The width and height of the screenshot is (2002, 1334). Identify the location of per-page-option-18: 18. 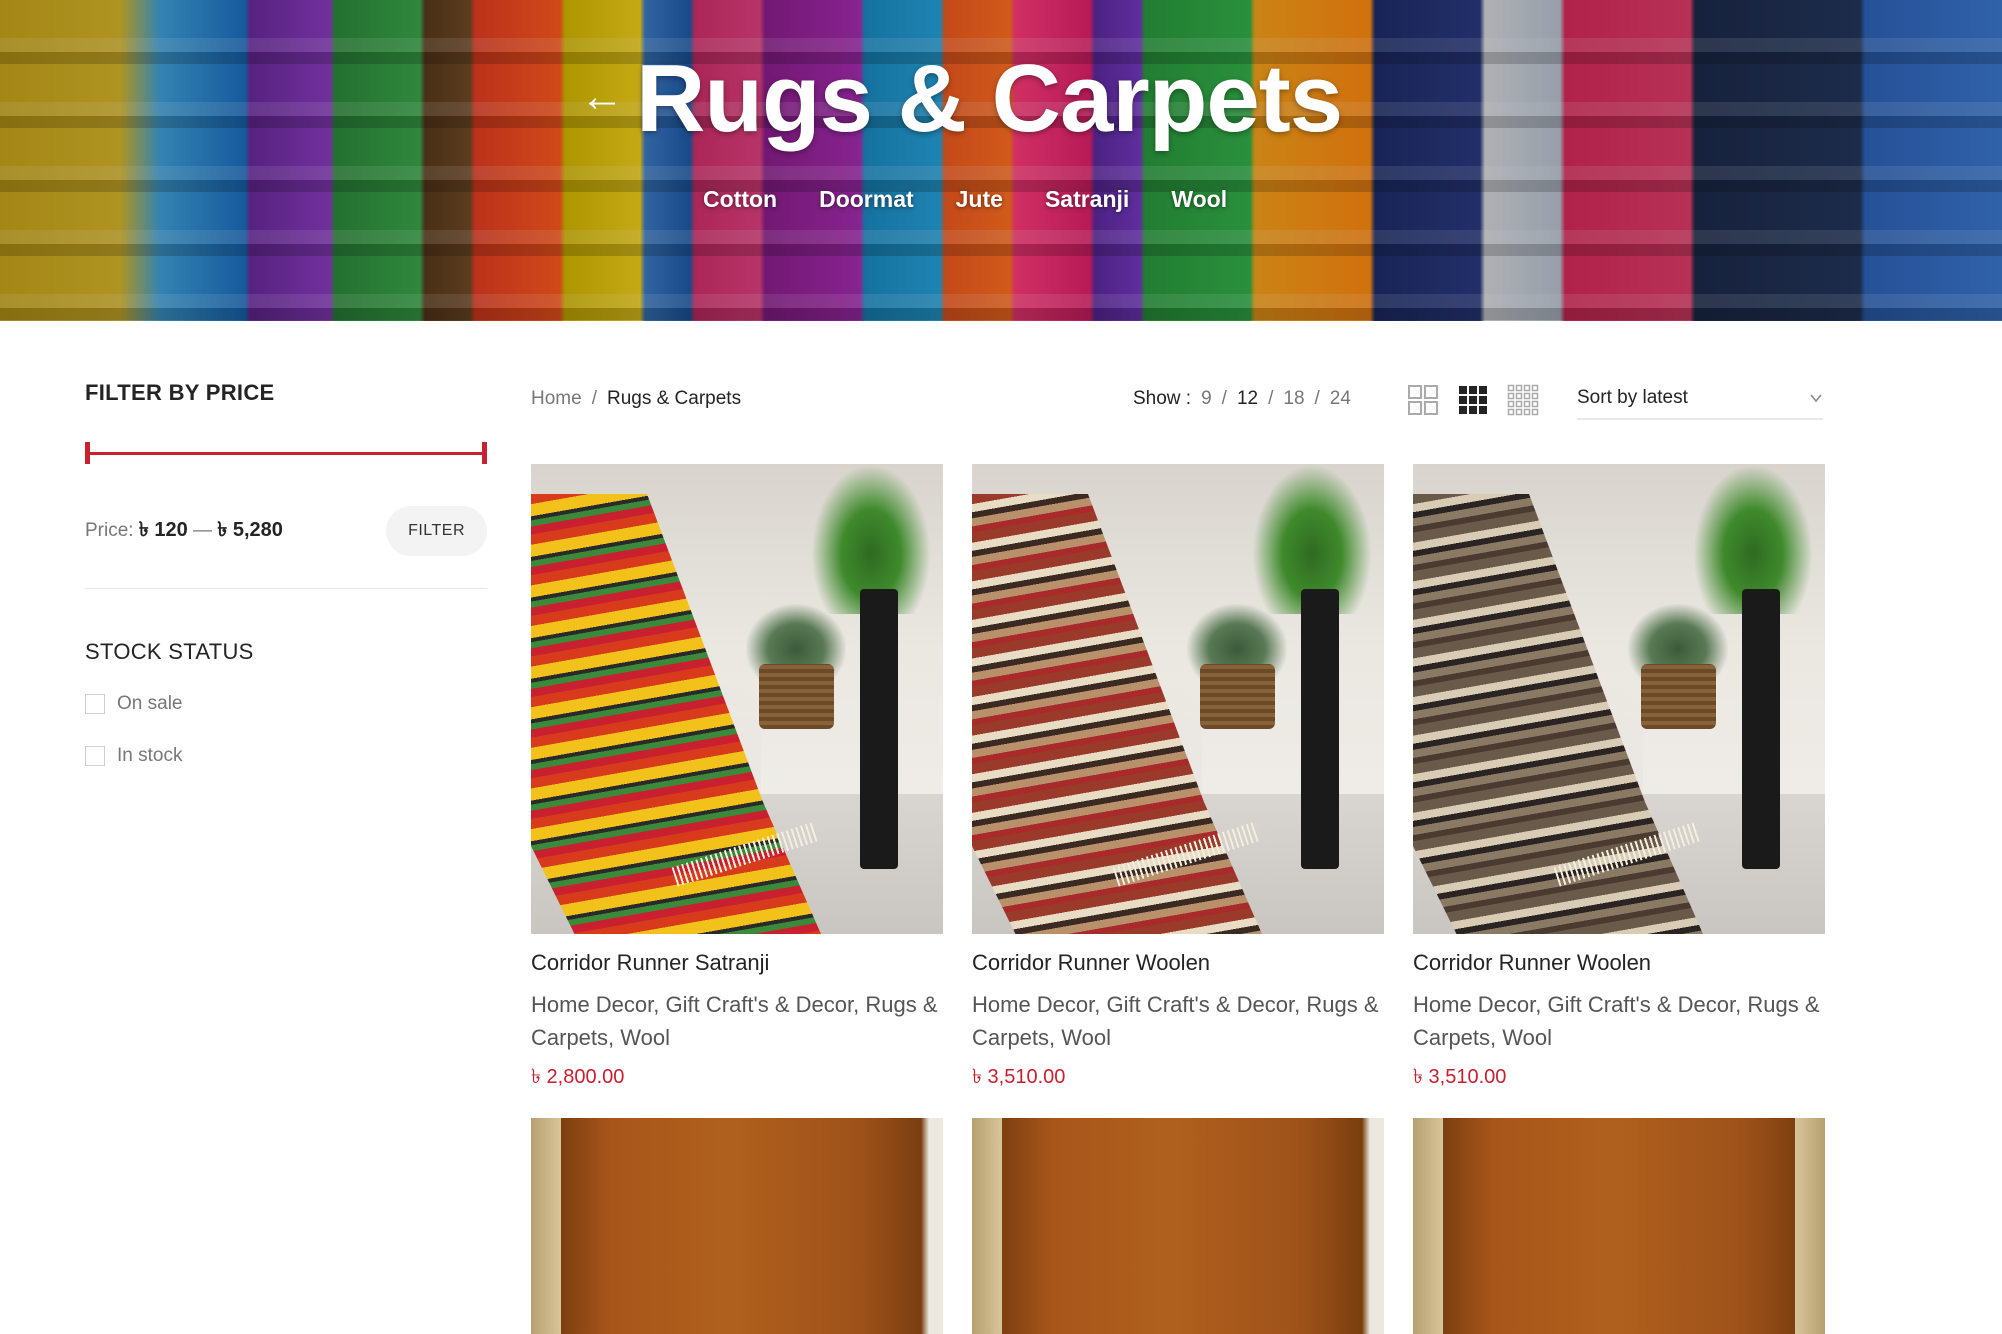
(1293, 399).